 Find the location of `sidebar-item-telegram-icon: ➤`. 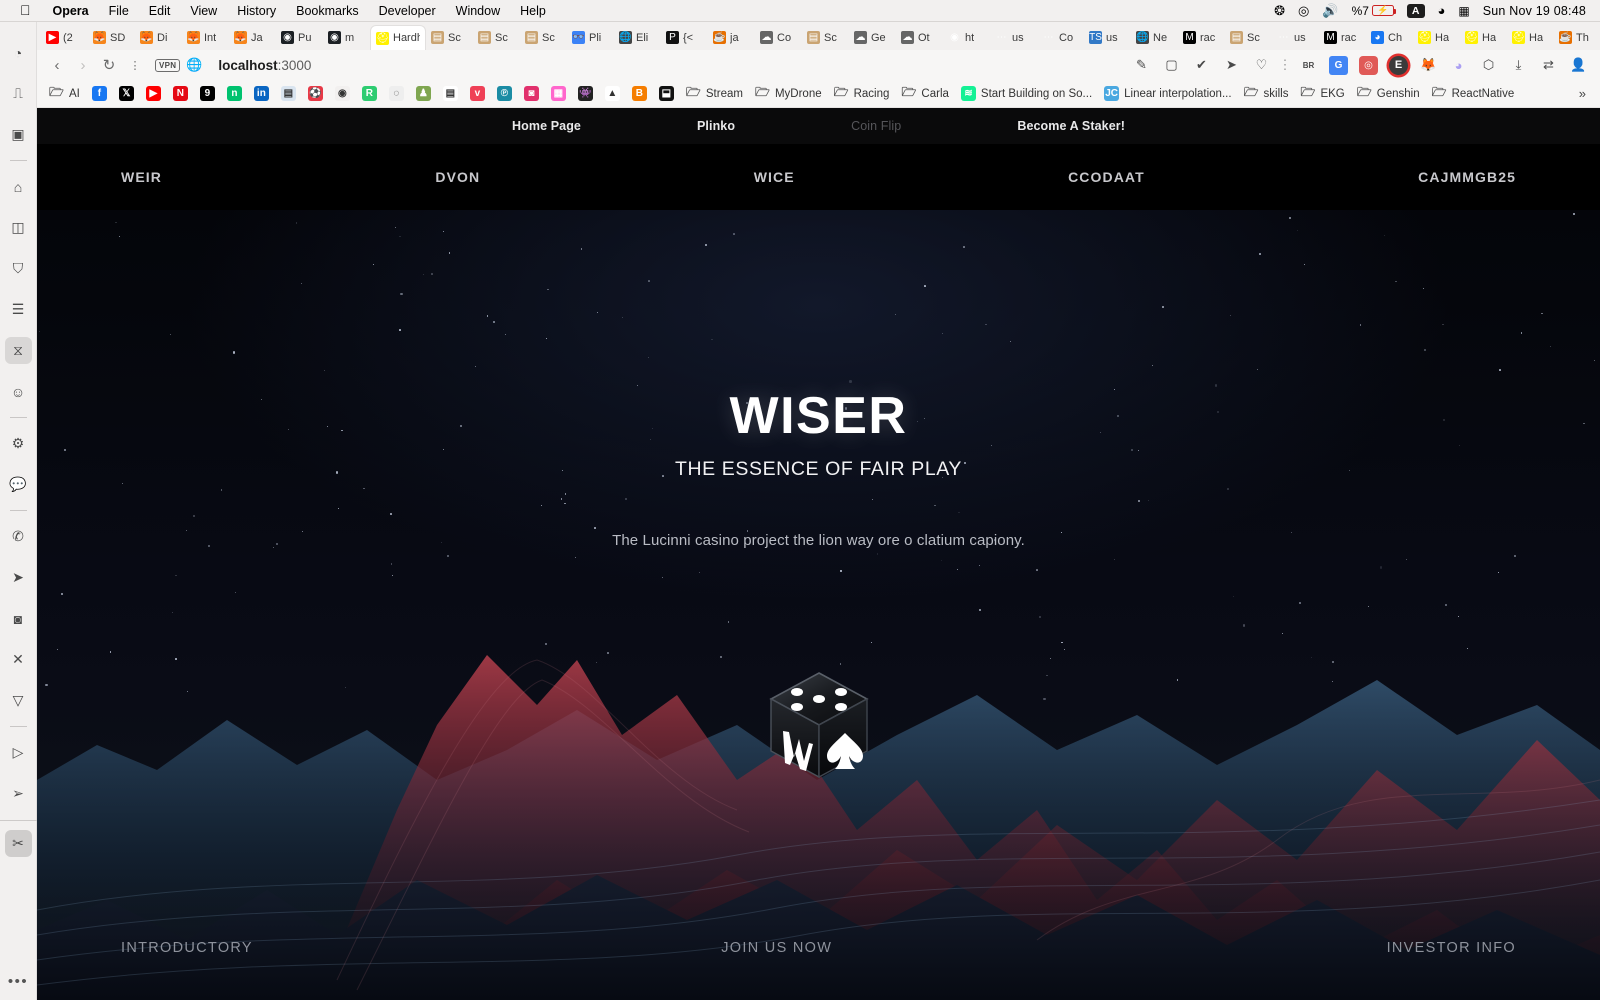

sidebar-item-telegram-icon: ➤ is located at coordinates (18, 577).